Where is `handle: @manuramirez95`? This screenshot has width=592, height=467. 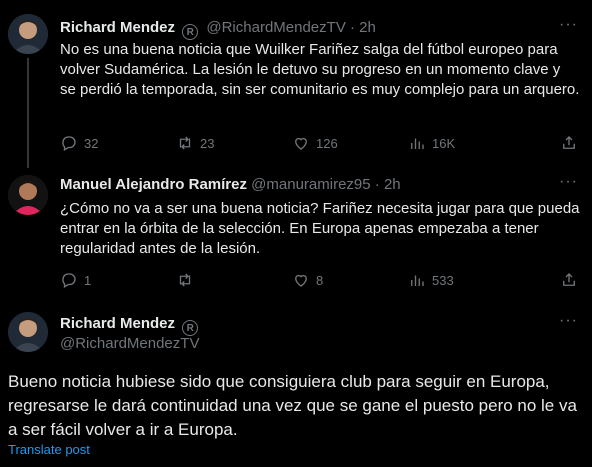
handle: @manuramirez95 is located at coordinates (310, 184).